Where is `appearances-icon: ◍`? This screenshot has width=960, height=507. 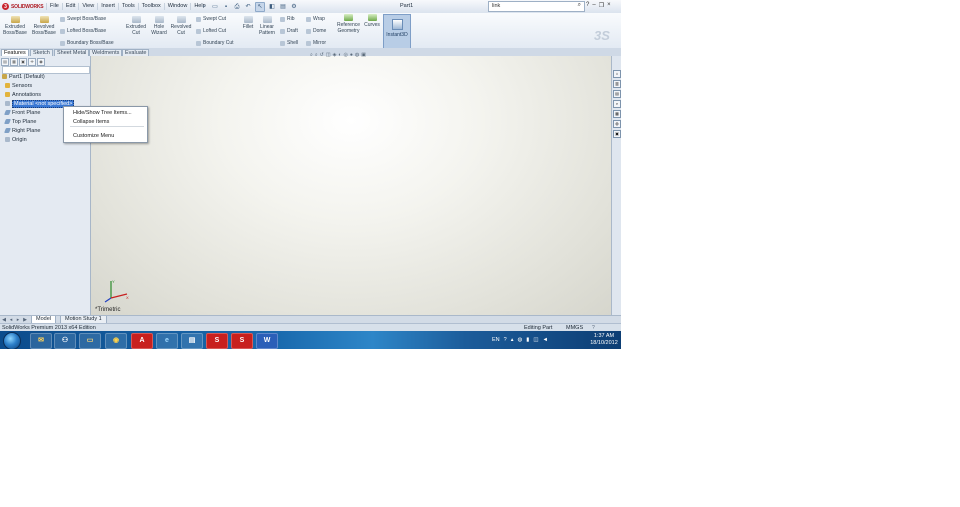 appearances-icon: ◍ is located at coordinates (617, 124).